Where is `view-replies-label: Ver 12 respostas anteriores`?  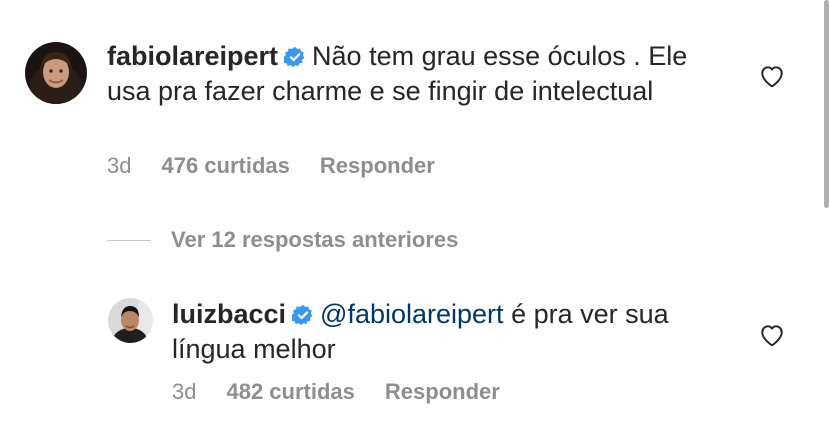 view-replies-label: Ver 12 respostas anteriores is located at coordinates (314, 240).